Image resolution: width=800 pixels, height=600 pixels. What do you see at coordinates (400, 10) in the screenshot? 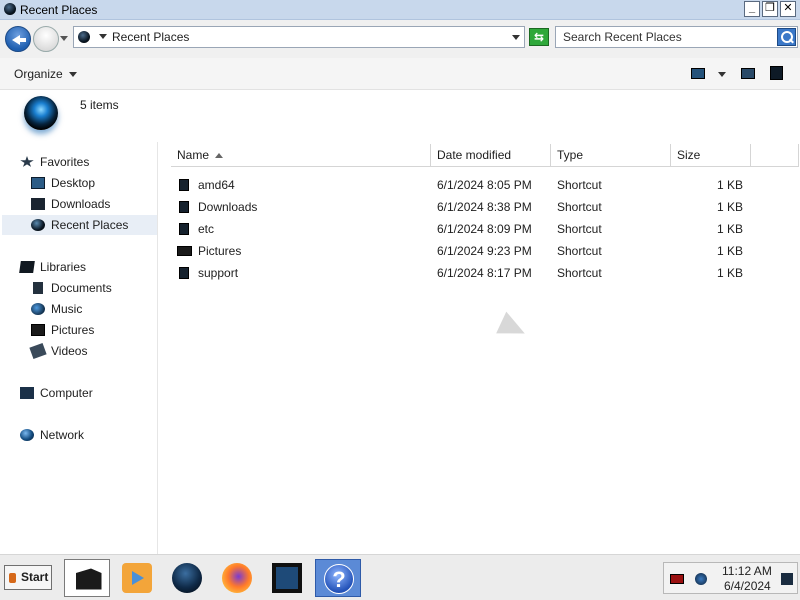
I see `title-bar: Recent Places _ ❐ ✕` at bounding box center [400, 10].